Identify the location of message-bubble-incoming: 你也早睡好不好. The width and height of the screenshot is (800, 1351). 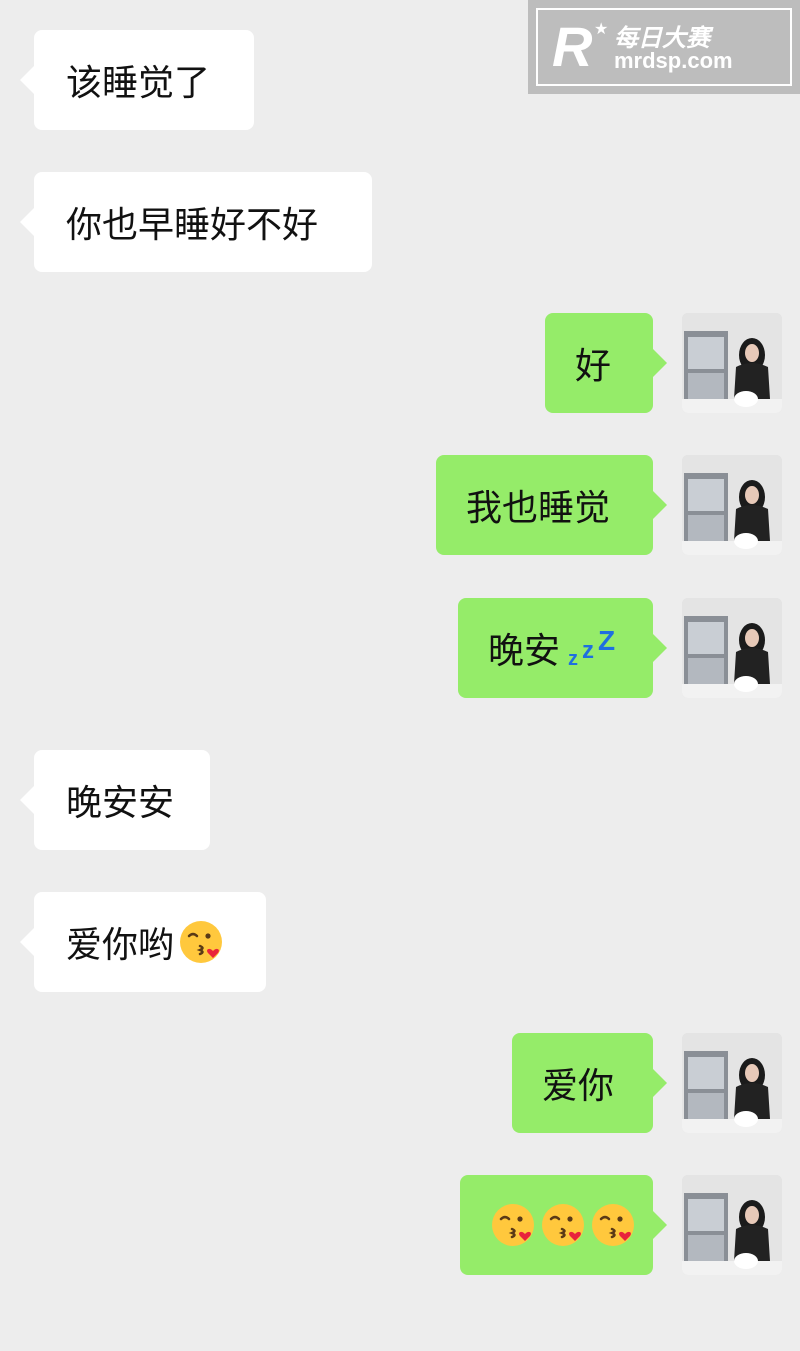
(196, 222).